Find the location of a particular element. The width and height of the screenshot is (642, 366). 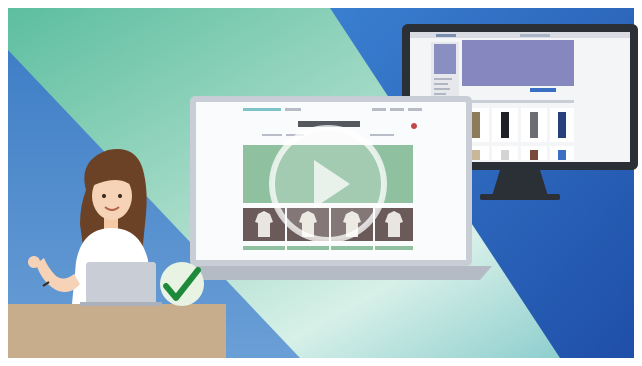

monitor-stand is located at coordinates (520, 183).